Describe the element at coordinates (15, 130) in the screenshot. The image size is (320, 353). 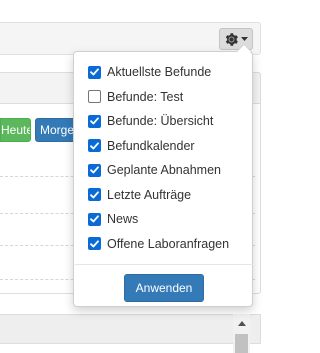
I see `today-button: Heute` at that location.